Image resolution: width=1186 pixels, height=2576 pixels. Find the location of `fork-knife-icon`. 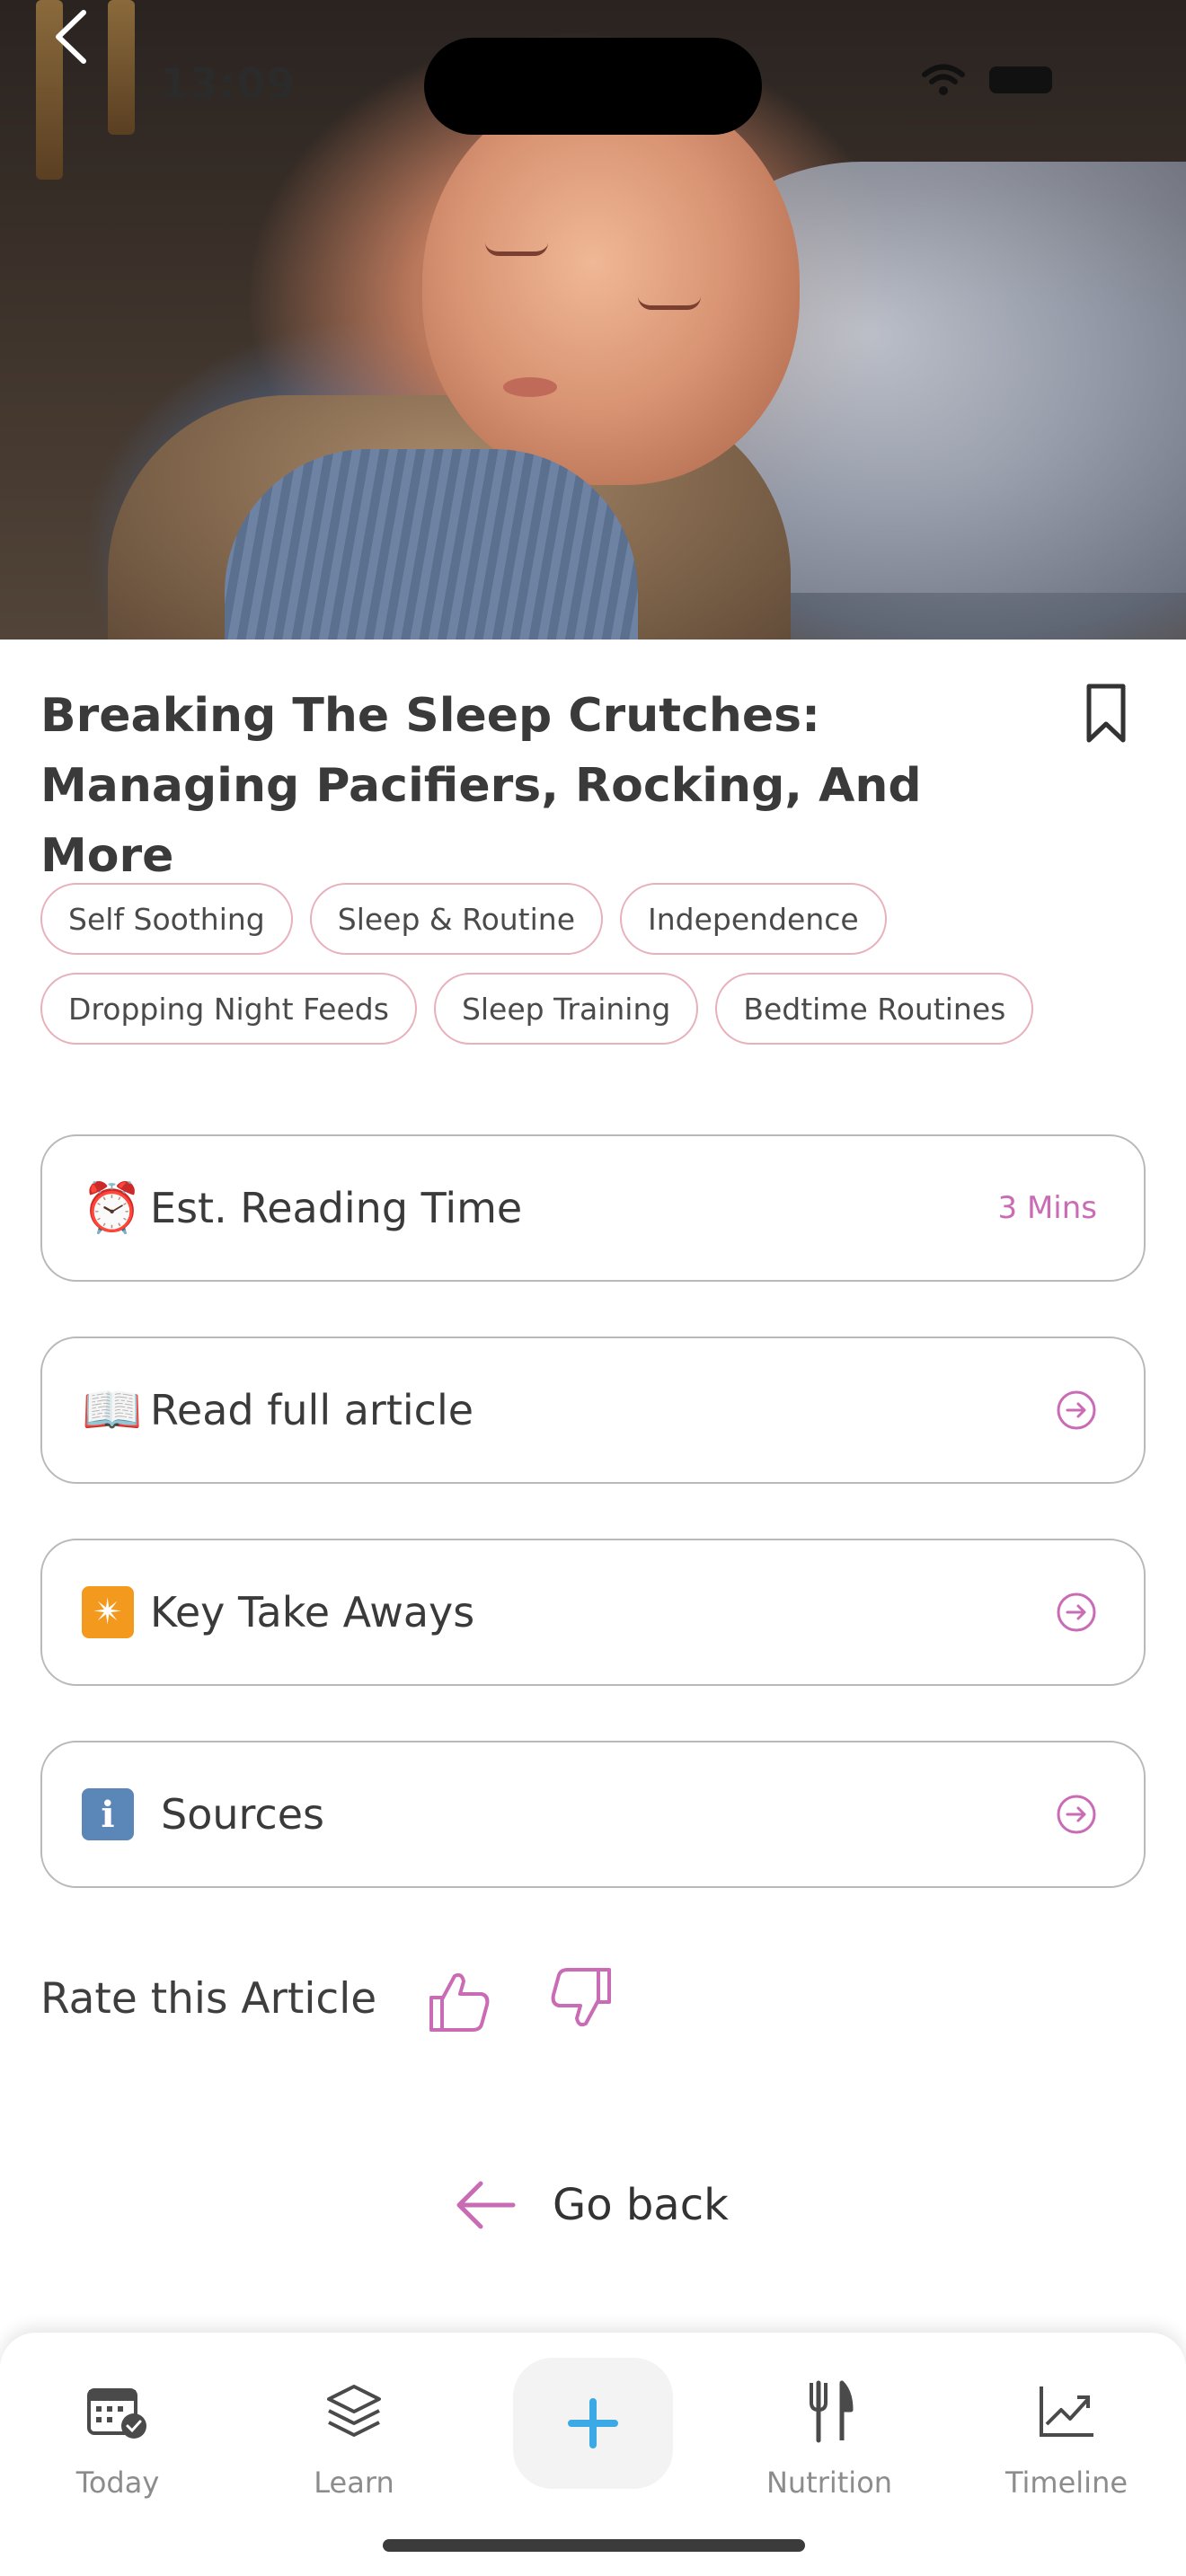

fork-knife-icon is located at coordinates (829, 2412).